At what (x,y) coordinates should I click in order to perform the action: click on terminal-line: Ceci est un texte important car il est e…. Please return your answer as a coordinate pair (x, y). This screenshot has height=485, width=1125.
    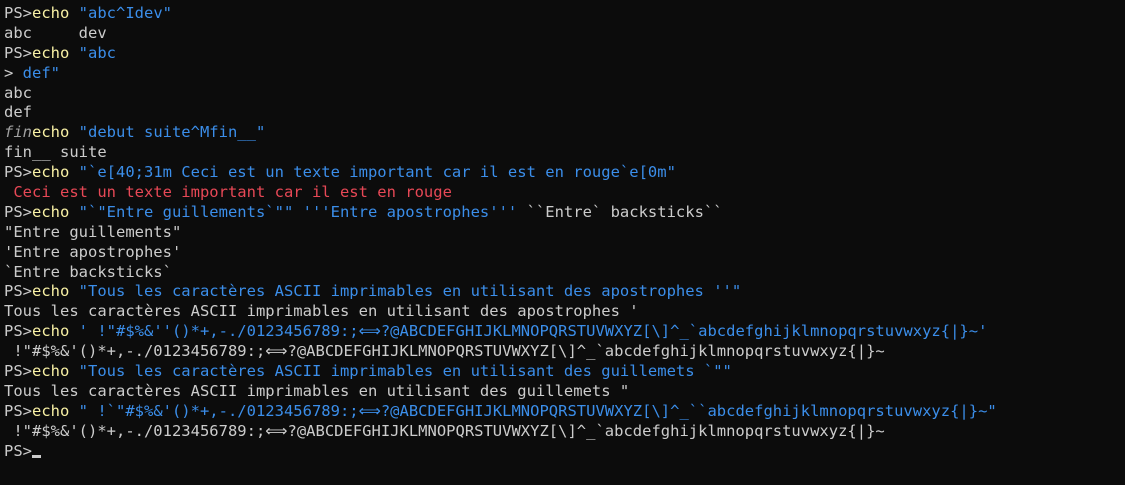
    Looking at the image, I should click on (564, 193).